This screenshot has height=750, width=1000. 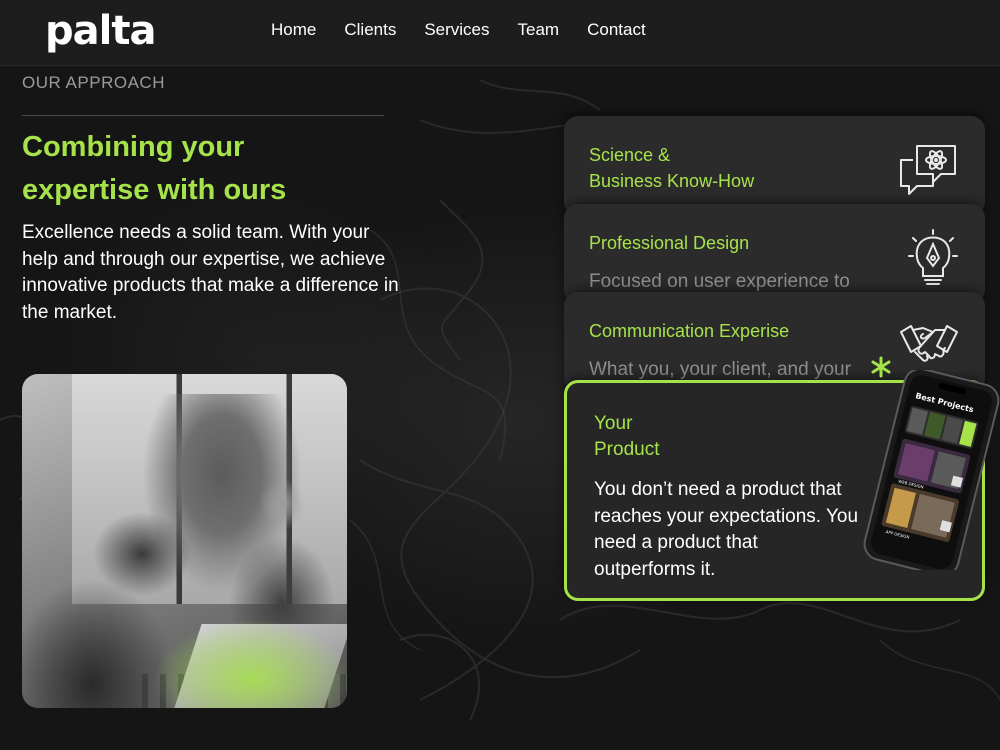 What do you see at coordinates (626, 437) in the screenshot?
I see `card-title: Your Product` at bounding box center [626, 437].